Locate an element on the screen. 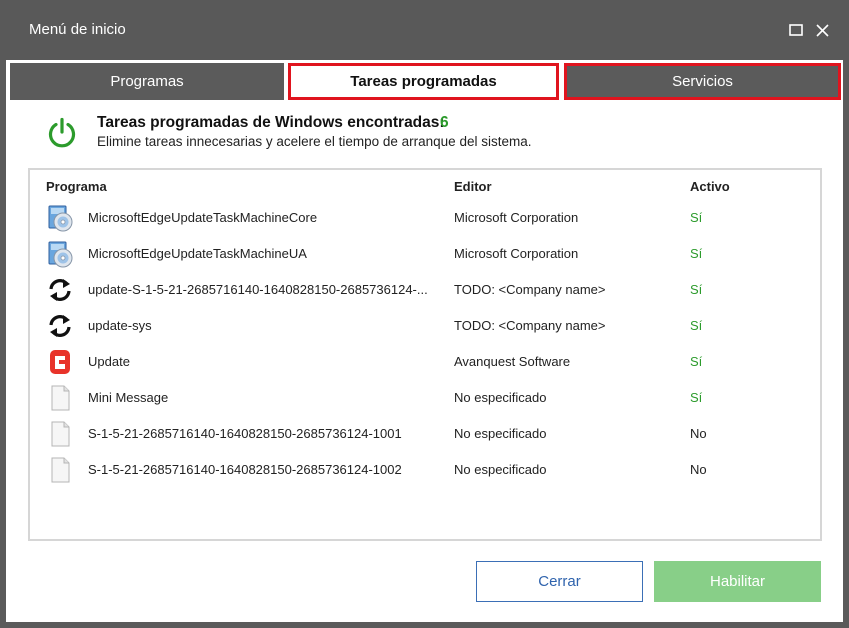 Image resolution: width=849 pixels, height=628 pixels. tab-services-label: Servicios is located at coordinates (702, 81).